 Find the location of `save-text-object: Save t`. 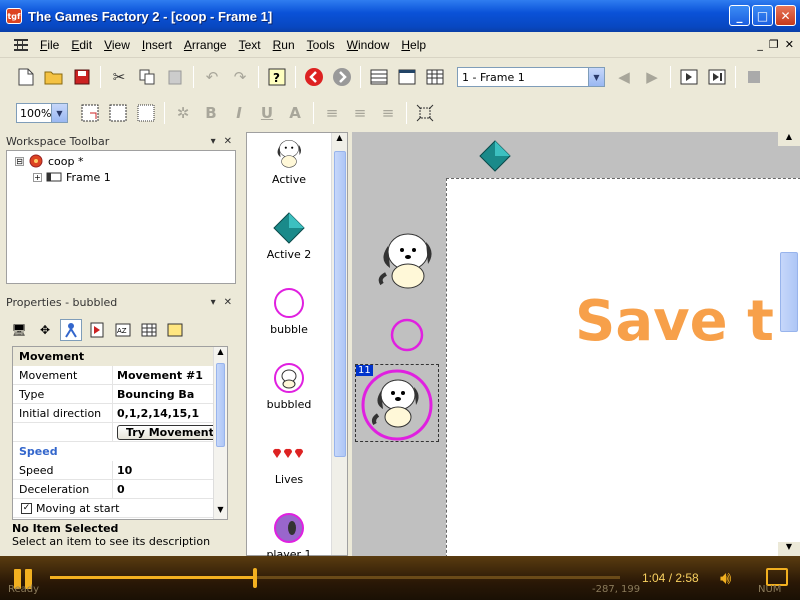

save-text-object: Save t is located at coordinates (674, 321).